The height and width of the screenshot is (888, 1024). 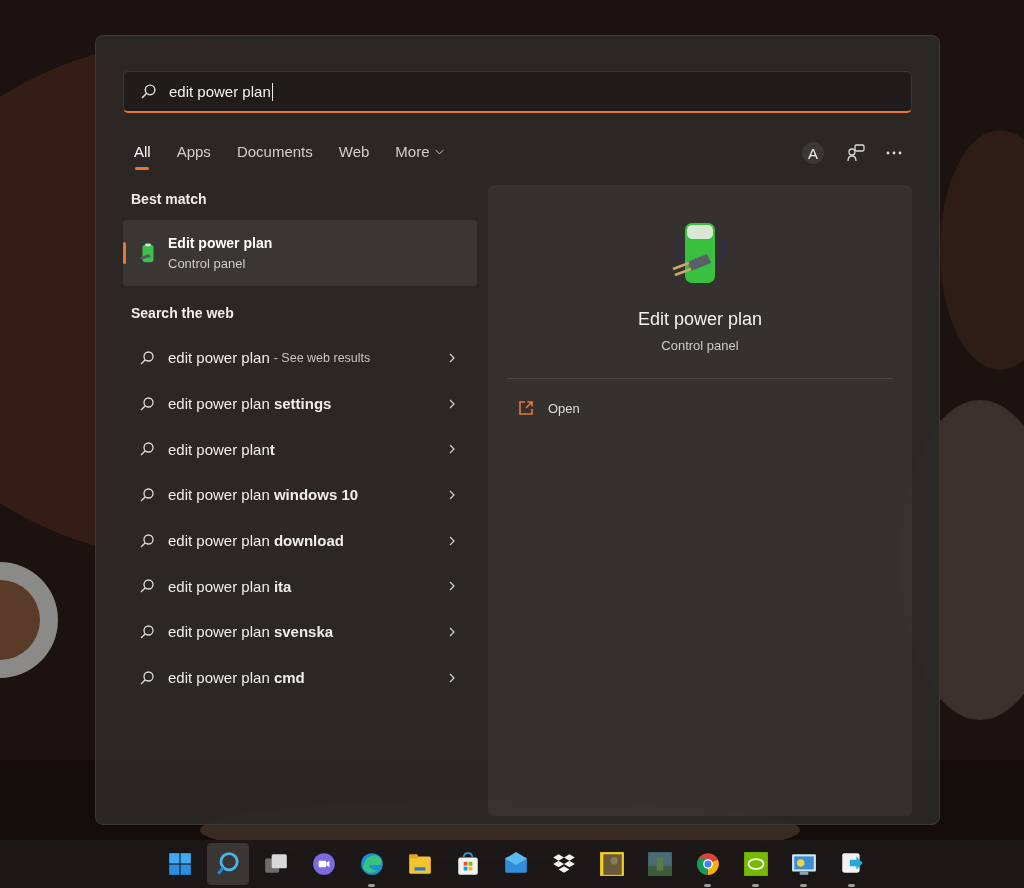 I want to click on web-suggestion: edit power plan settings, so click(x=300, y=403).